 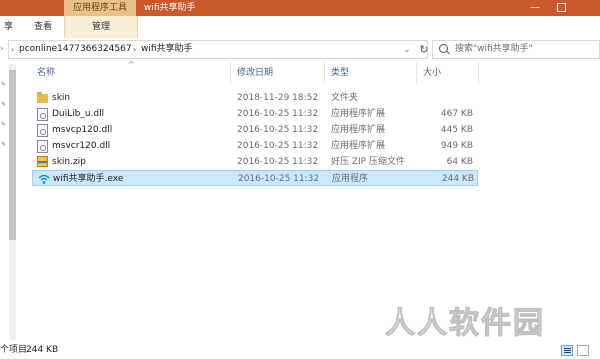 I want to click on file-name: wifi共享助手.exe, so click(x=88, y=179).